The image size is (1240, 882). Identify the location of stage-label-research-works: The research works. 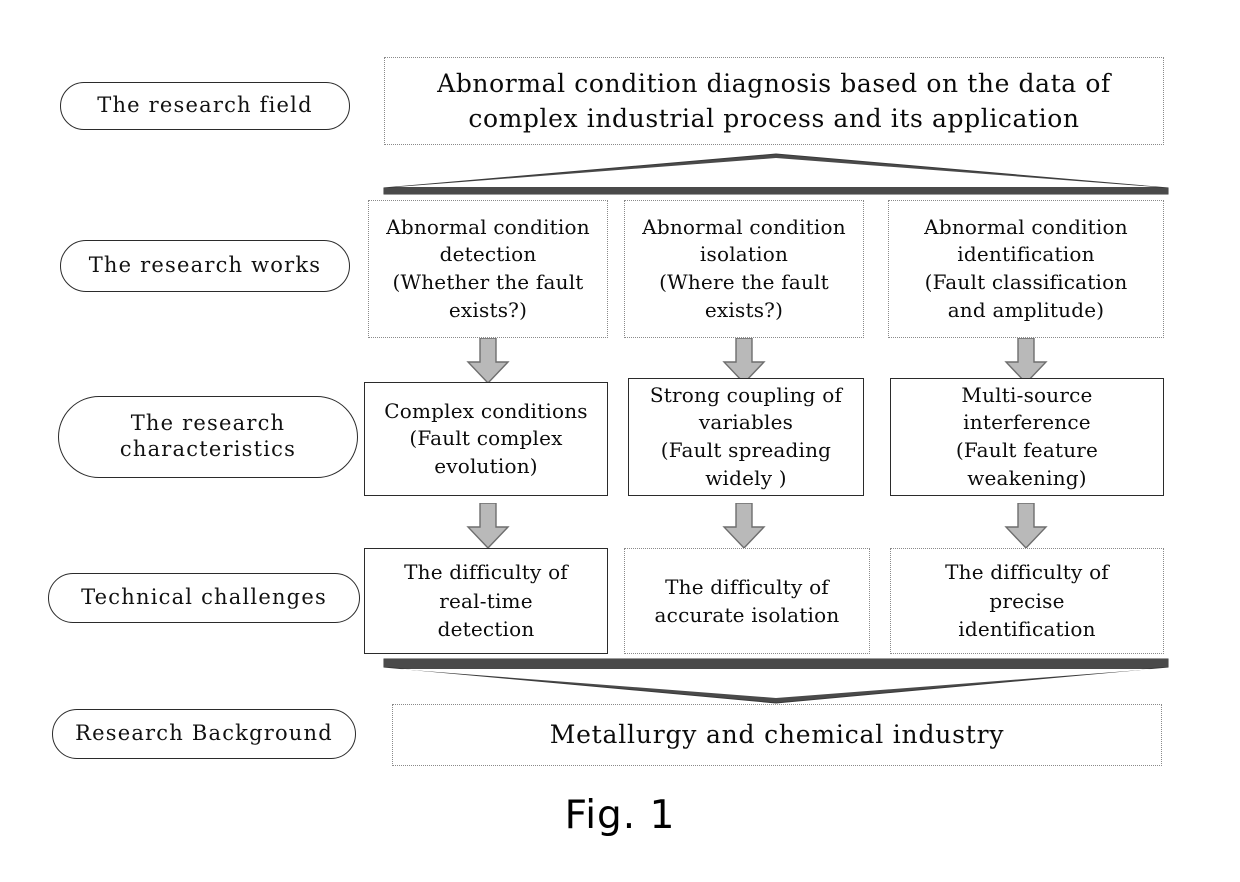
(205, 266).